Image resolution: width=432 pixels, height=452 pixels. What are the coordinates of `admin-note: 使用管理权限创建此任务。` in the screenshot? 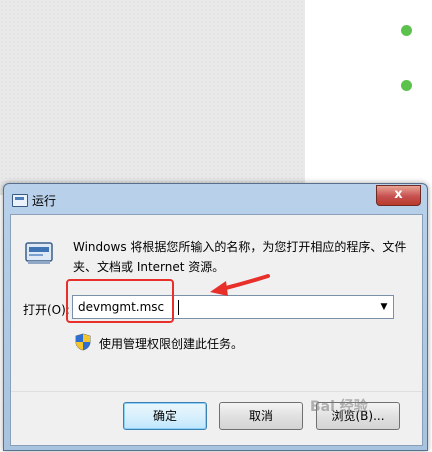 It's located at (171, 344).